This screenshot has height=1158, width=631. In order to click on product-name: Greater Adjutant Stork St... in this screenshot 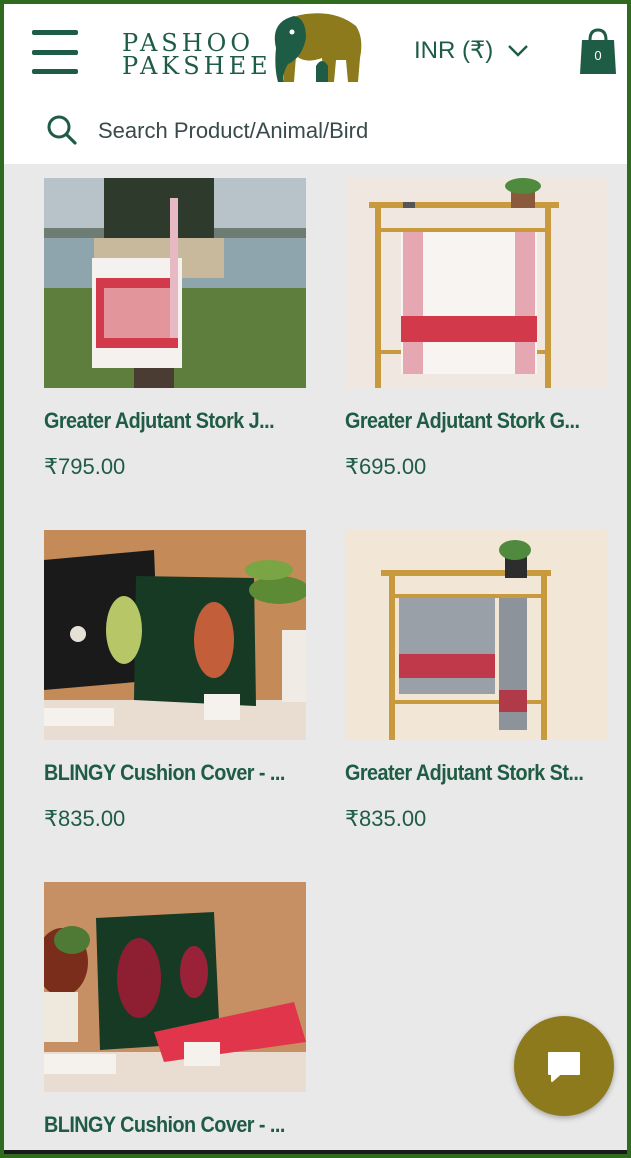, I will do `click(464, 773)`.